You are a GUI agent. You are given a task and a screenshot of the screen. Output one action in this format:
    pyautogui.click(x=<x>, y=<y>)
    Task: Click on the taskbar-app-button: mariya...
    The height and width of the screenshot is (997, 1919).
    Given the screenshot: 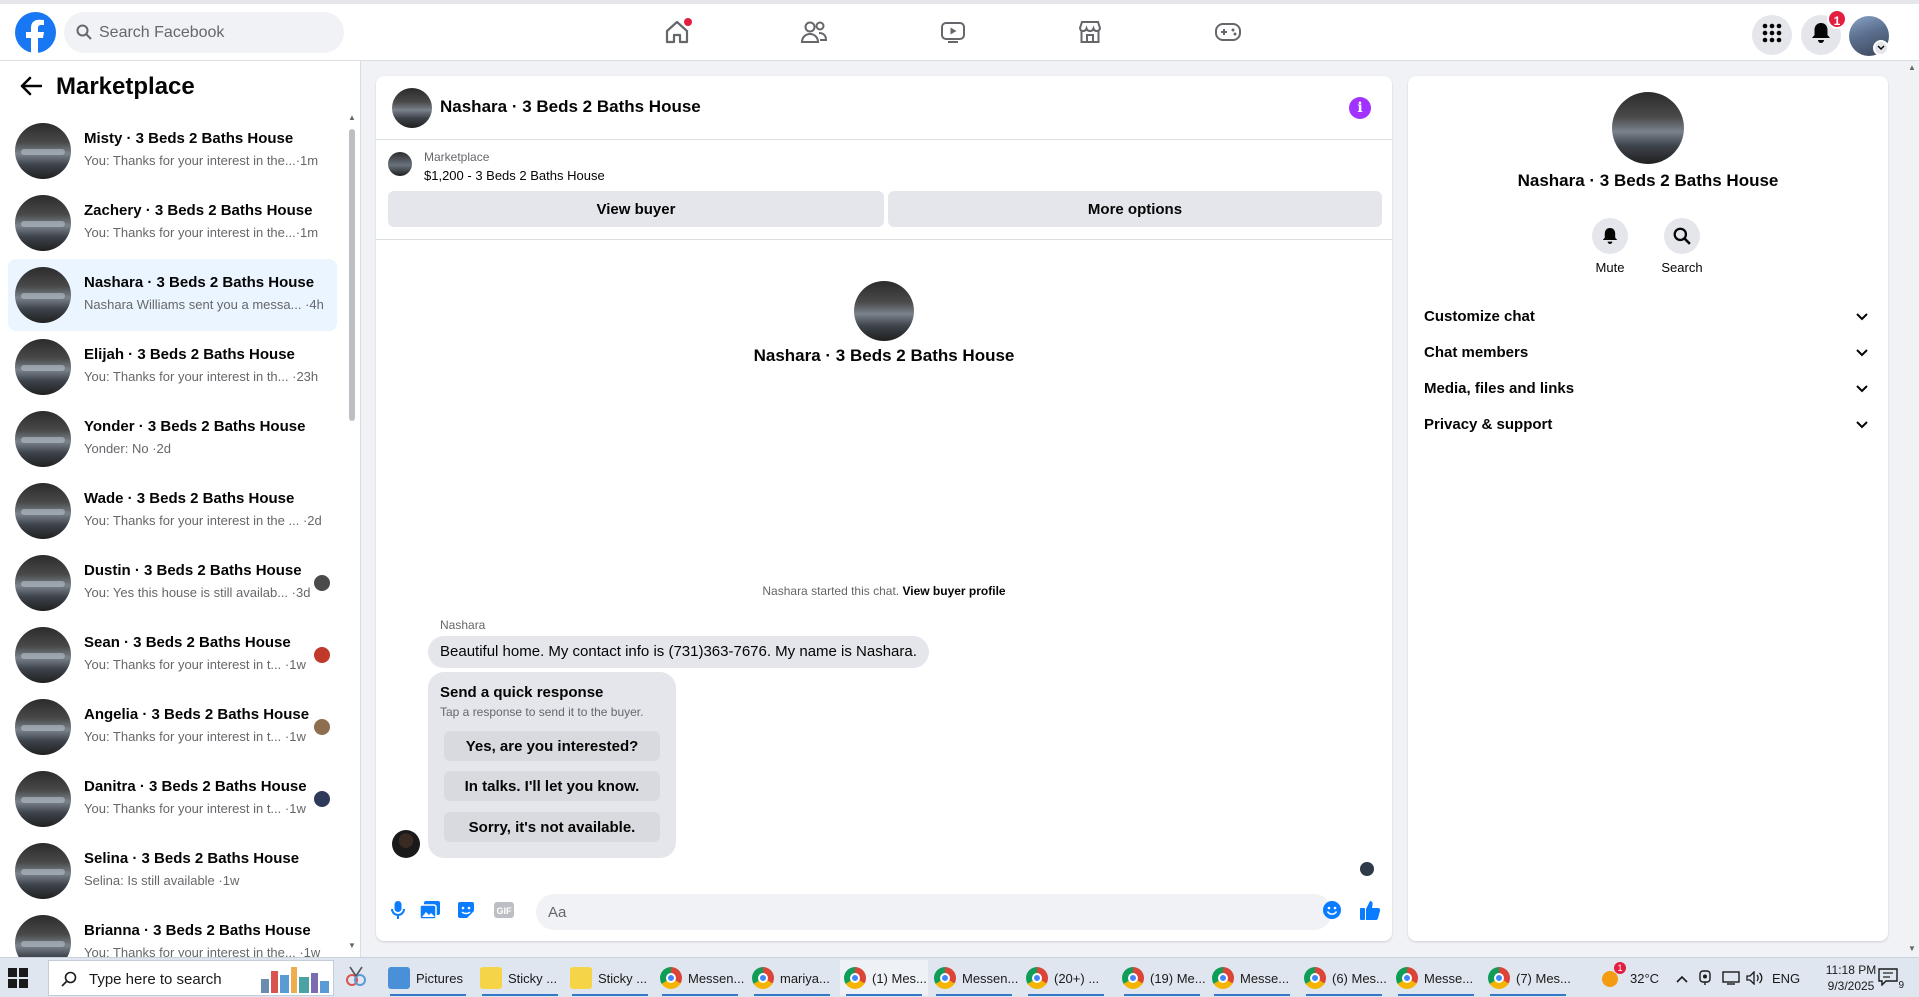 What is the action you would take?
    pyautogui.click(x=792, y=978)
    